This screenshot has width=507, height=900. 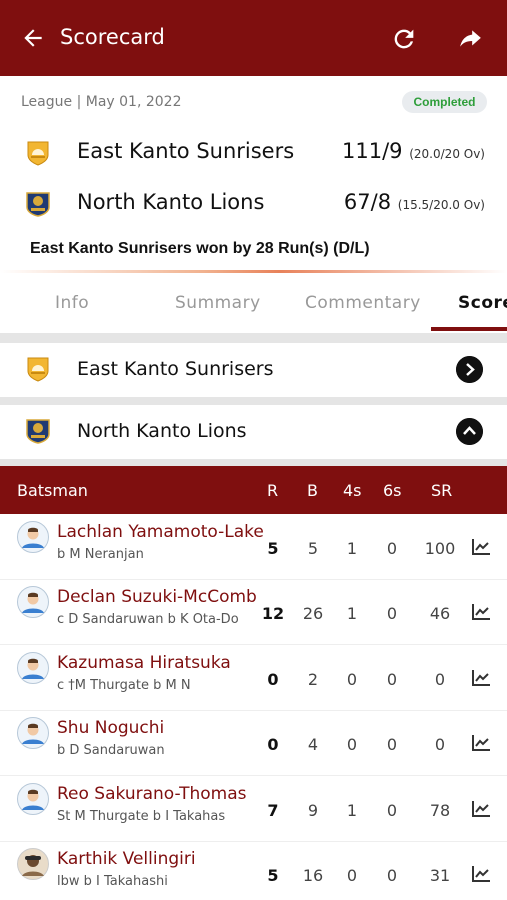 What do you see at coordinates (253, 744) in the screenshot?
I see `batsman-row: Shu Noguchi b D Sandaruwan 0 4 0 0 0` at bounding box center [253, 744].